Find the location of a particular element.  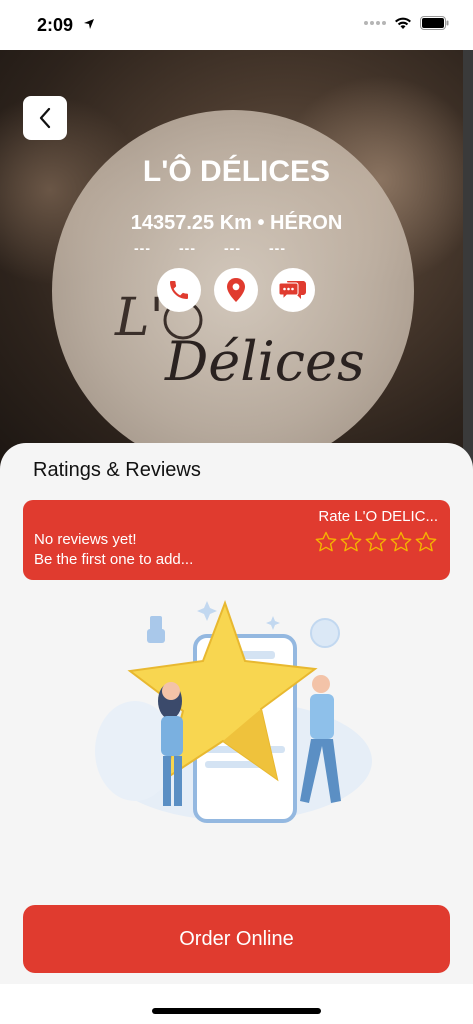

no-reviews-line1: No reviews yet! is located at coordinates (85, 539).